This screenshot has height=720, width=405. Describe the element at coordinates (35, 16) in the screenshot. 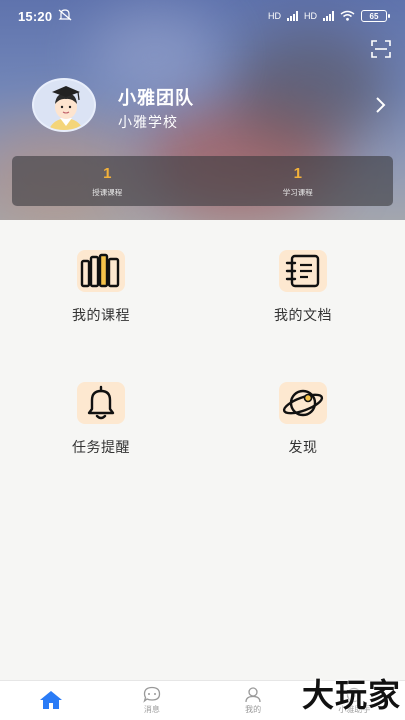

I see `status-time: 15:20` at that location.